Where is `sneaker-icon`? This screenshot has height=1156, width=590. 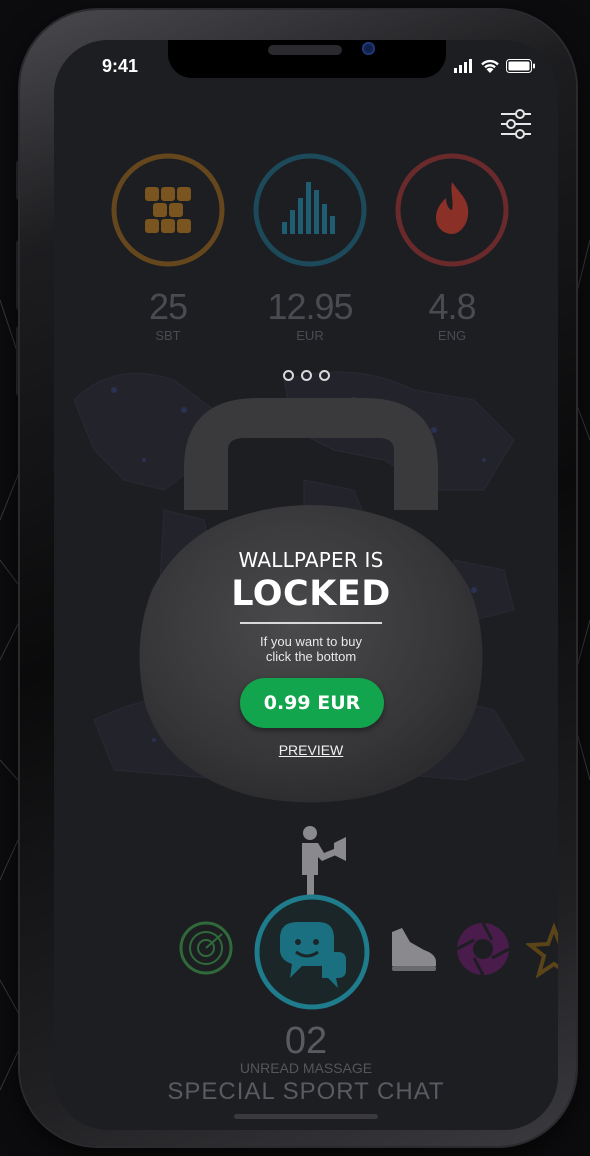
sneaker-icon is located at coordinates (412, 948).